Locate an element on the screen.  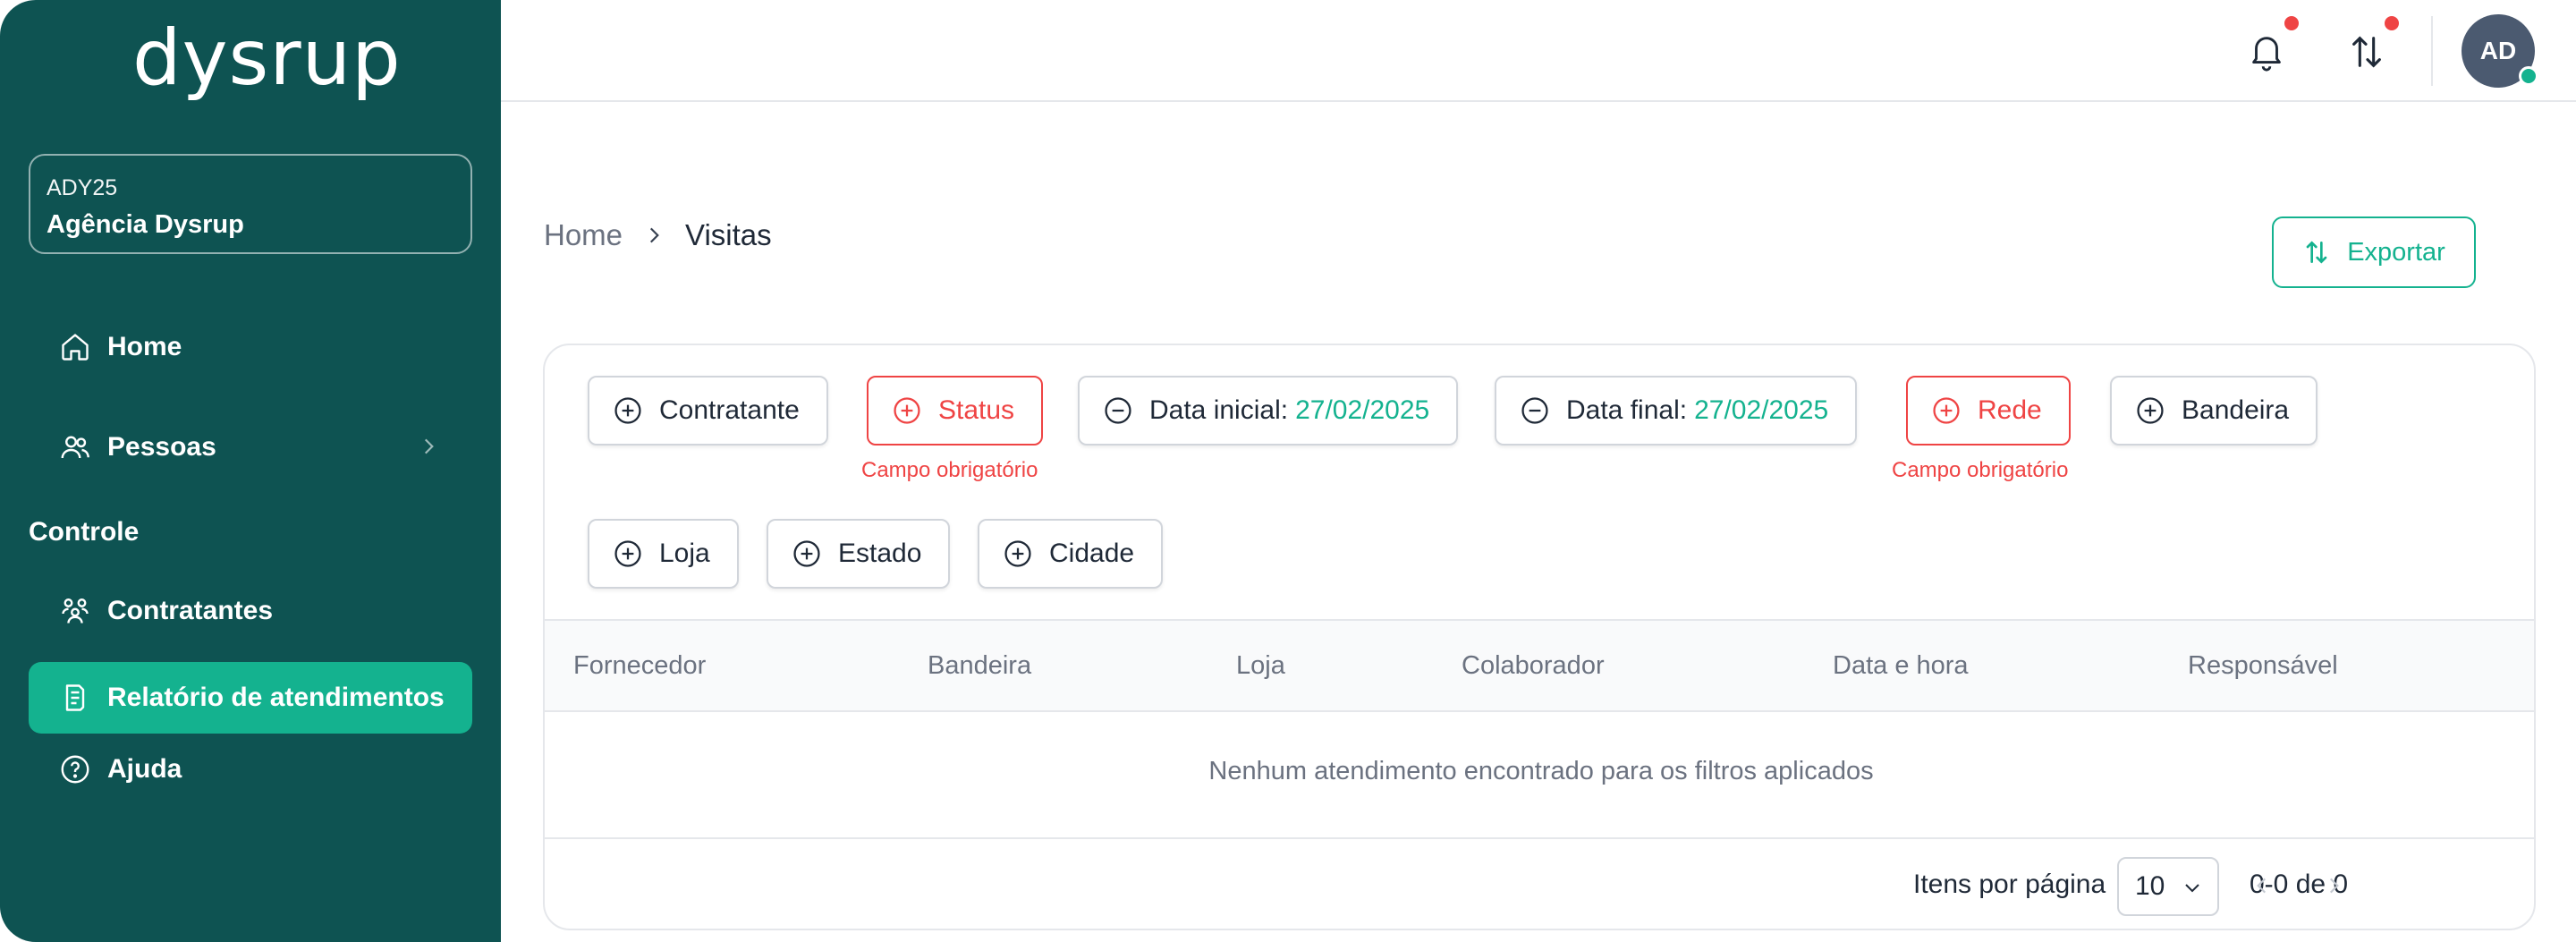
transfers-badge is located at coordinates (2392, 23).